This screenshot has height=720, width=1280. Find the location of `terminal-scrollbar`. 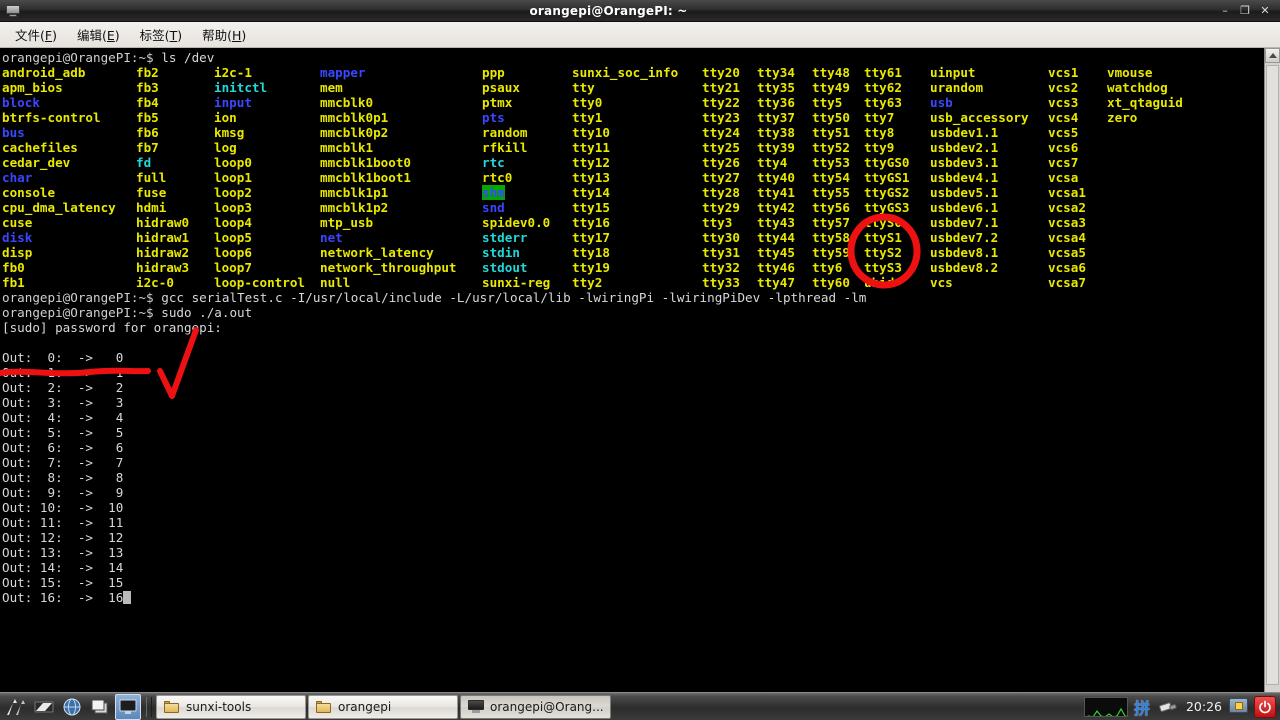

terminal-scrollbar is located at coordinates (1272, 370).